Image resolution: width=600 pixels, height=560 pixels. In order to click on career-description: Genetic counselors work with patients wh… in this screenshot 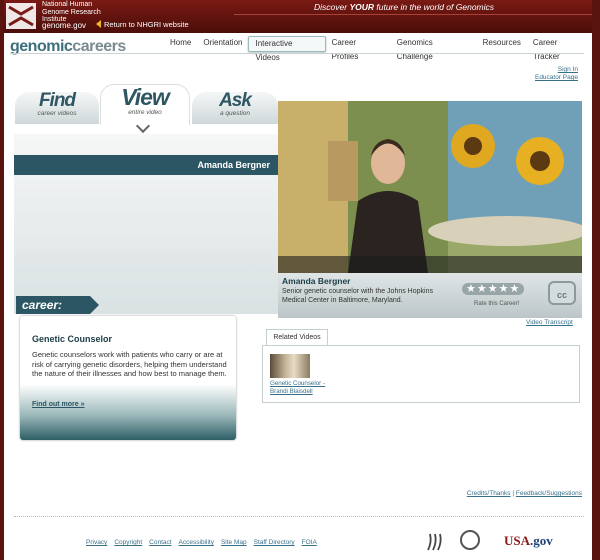, I will do `click(129, 364)`.